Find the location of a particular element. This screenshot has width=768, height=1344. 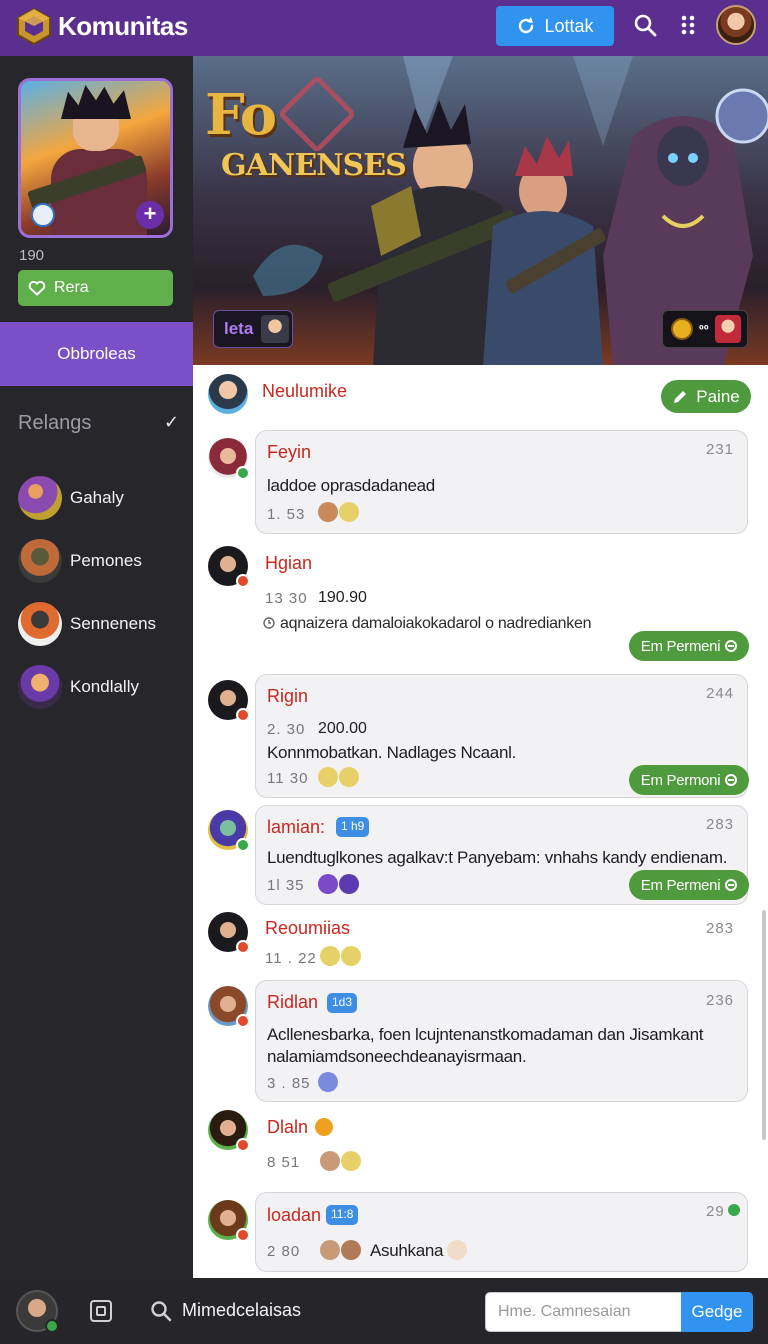

send-button-label: Gedge is located at coordinates (717, 1311).